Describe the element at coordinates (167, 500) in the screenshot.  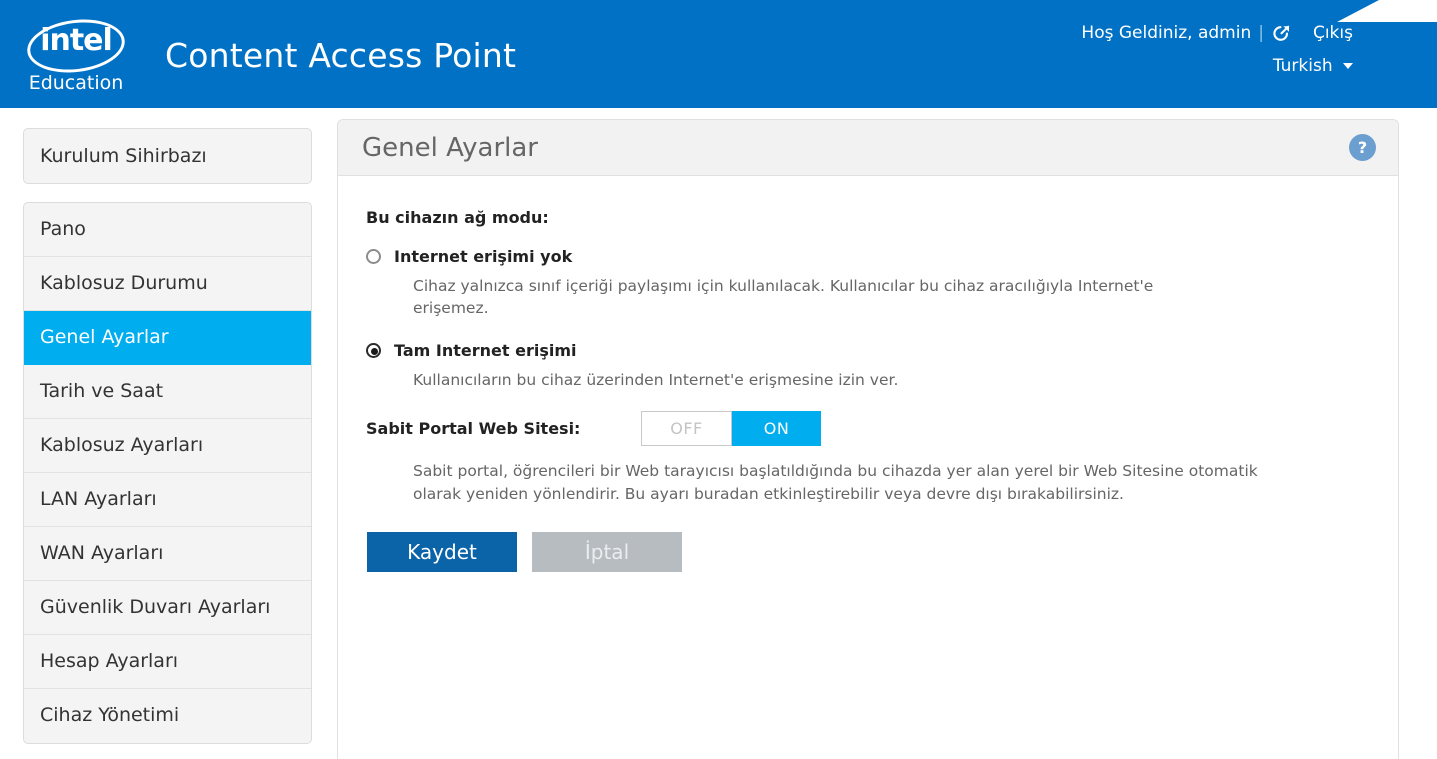
I see `sidebar-item-lan-ayarlari: LAN Ayarları` at that location.